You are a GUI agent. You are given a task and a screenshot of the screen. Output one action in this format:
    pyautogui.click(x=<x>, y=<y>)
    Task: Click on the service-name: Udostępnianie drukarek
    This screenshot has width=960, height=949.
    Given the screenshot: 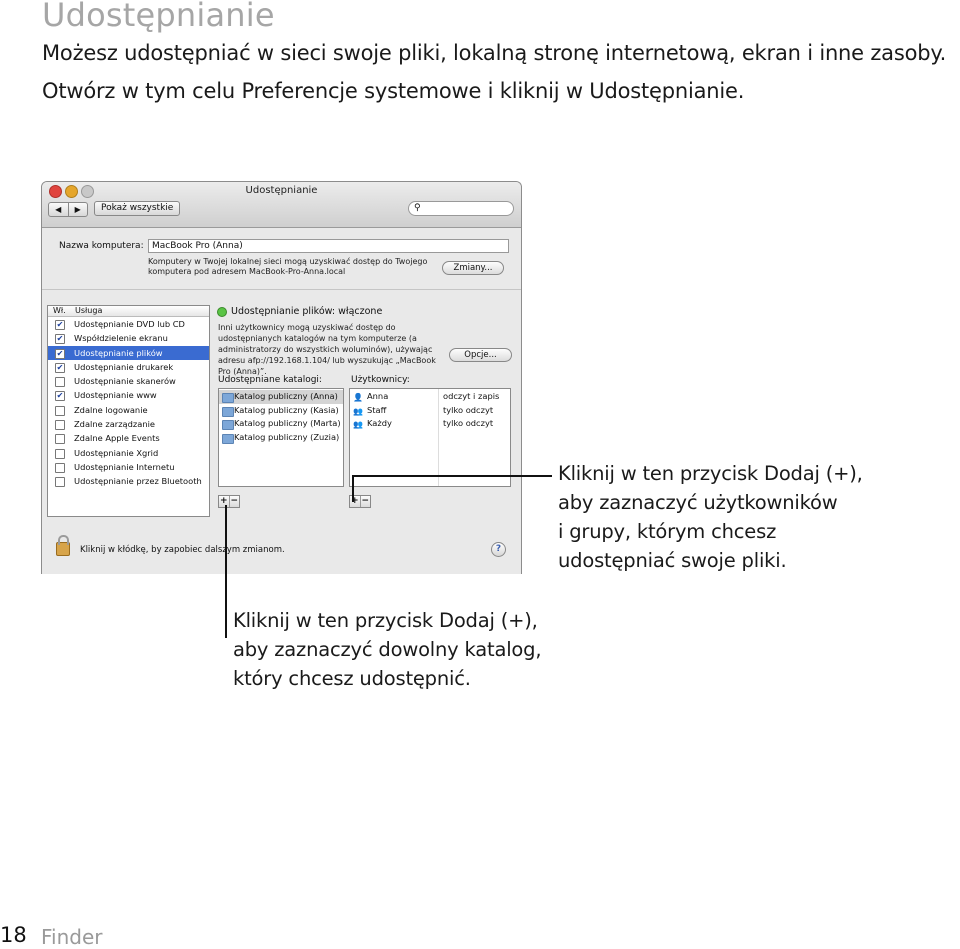 What is the action you would take?
    pyautogui.click(x=124, y=366)
    